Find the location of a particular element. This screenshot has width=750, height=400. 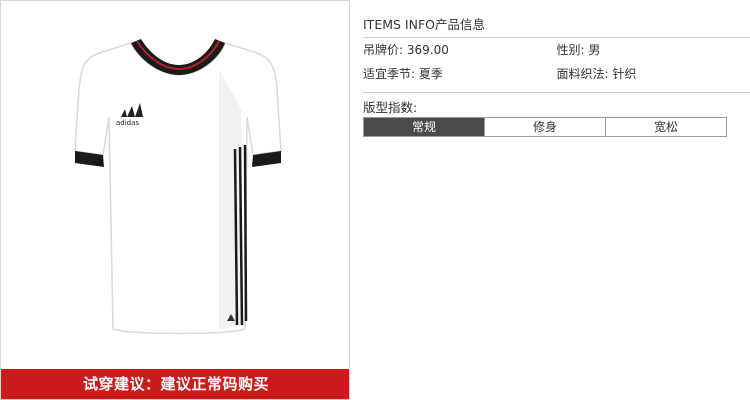

divider is located at coordinates (556, 92).